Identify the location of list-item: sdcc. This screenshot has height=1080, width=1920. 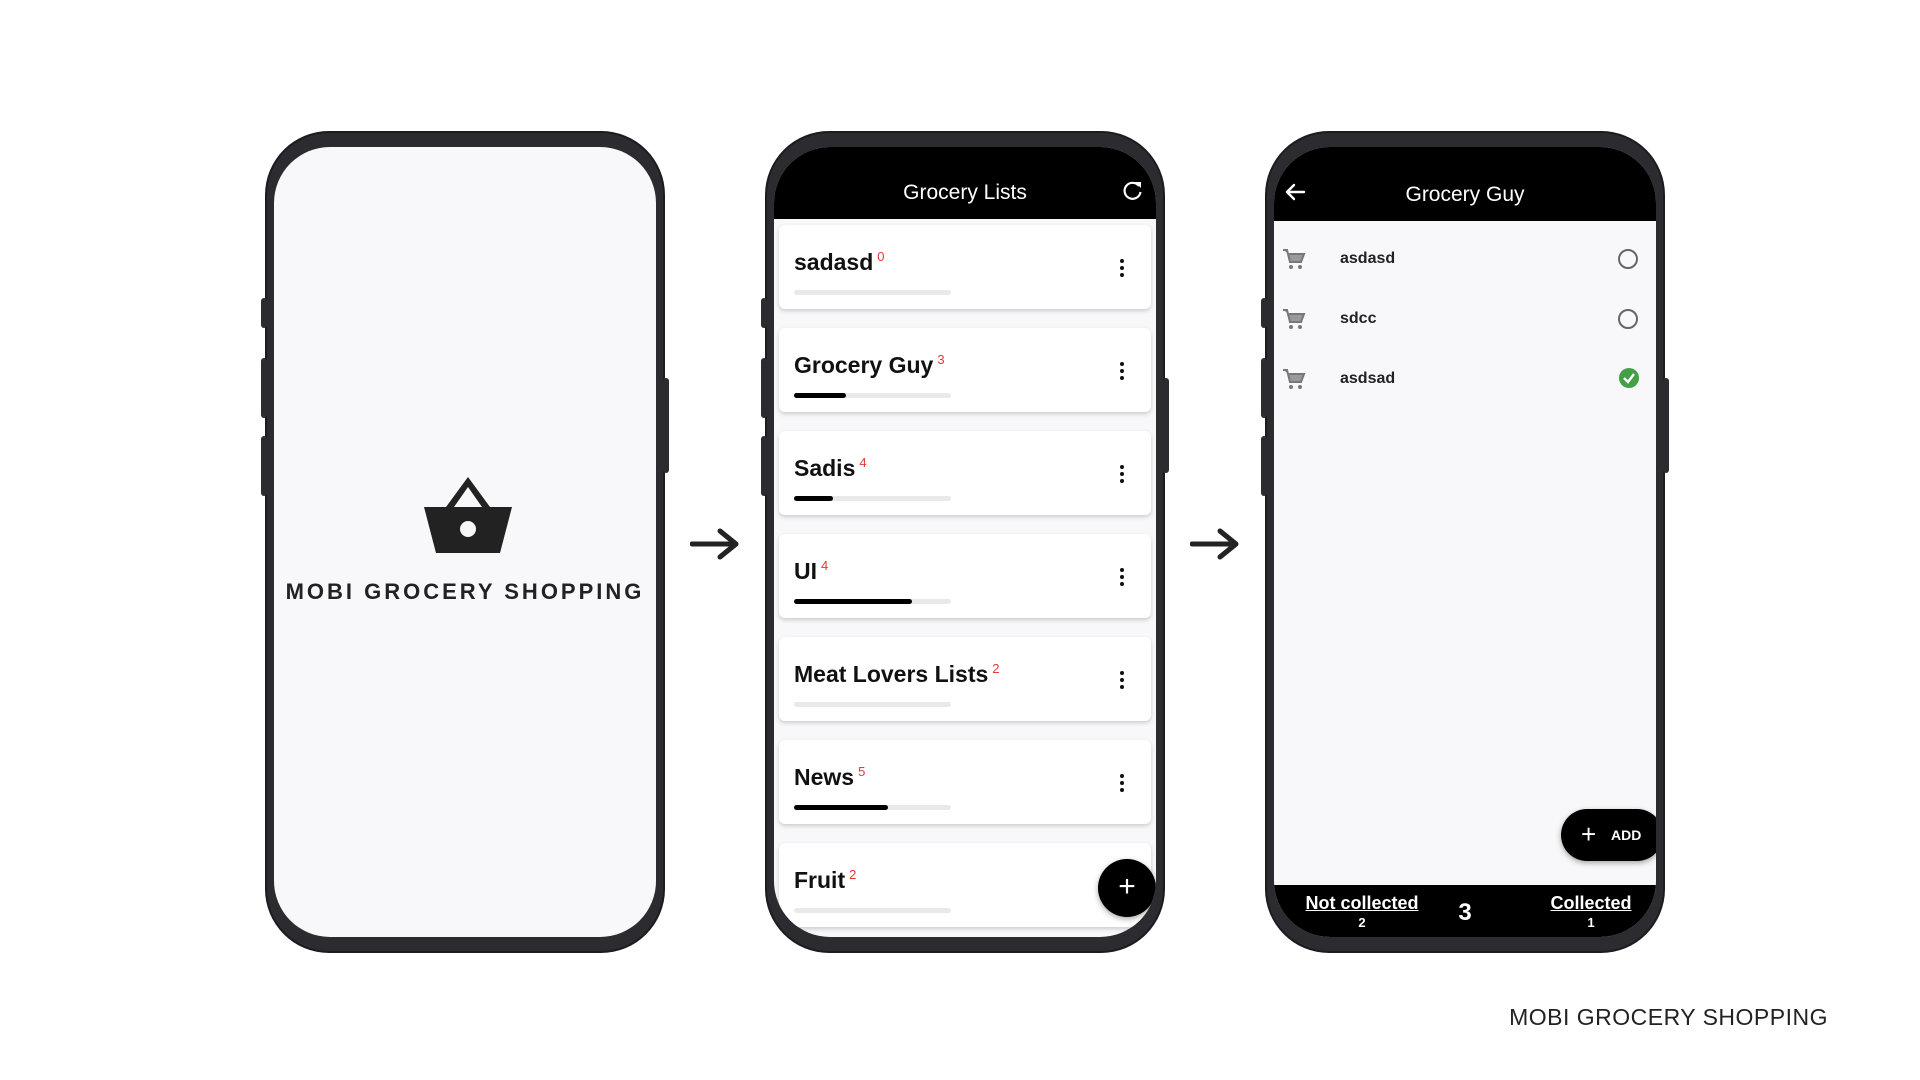
(1465, 319).